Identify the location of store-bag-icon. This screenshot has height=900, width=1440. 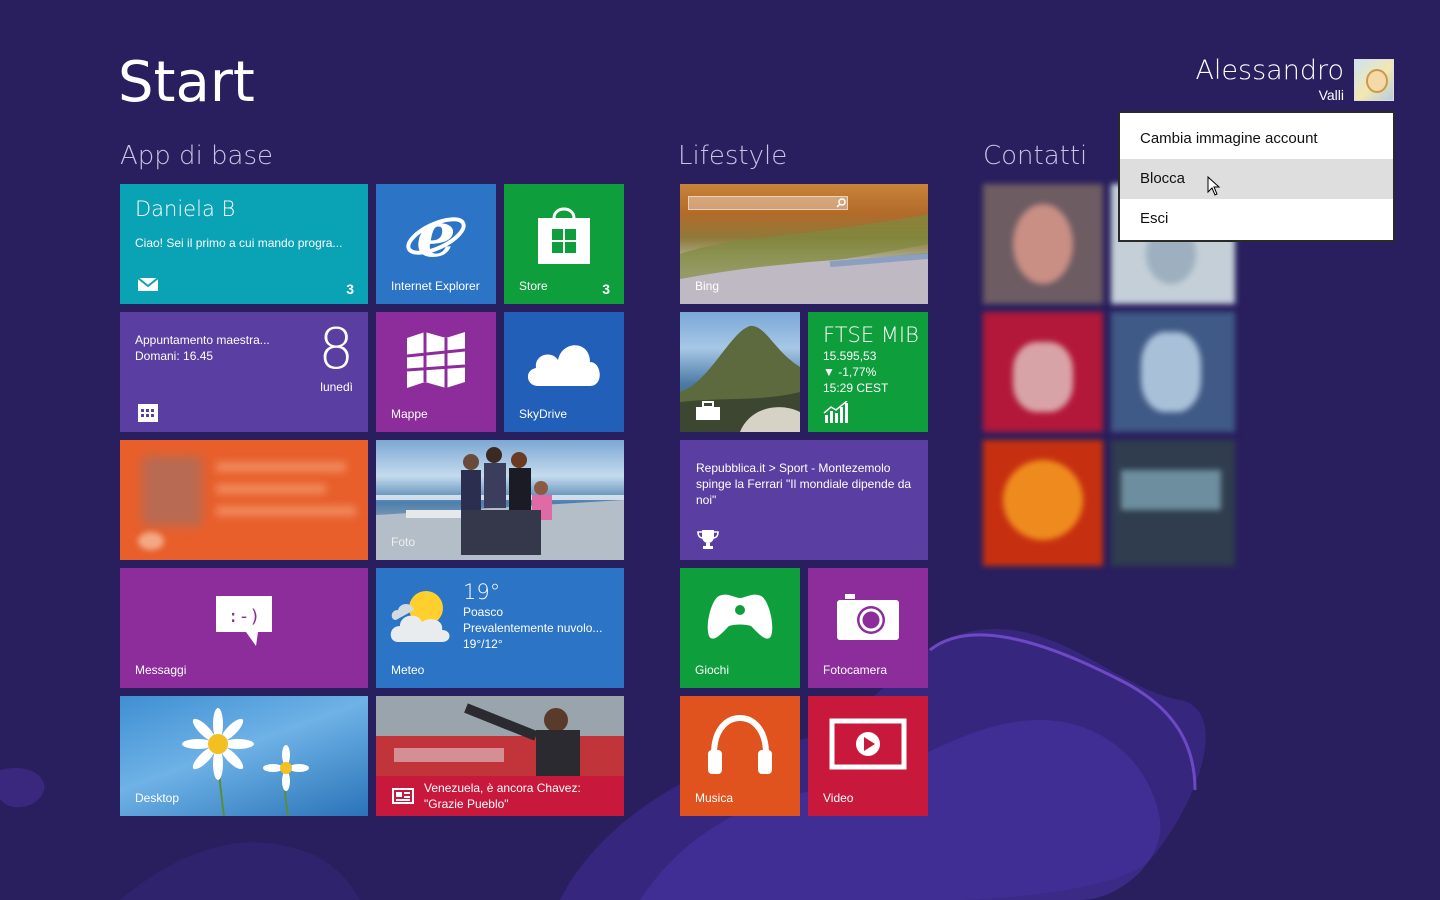
(564, 234).